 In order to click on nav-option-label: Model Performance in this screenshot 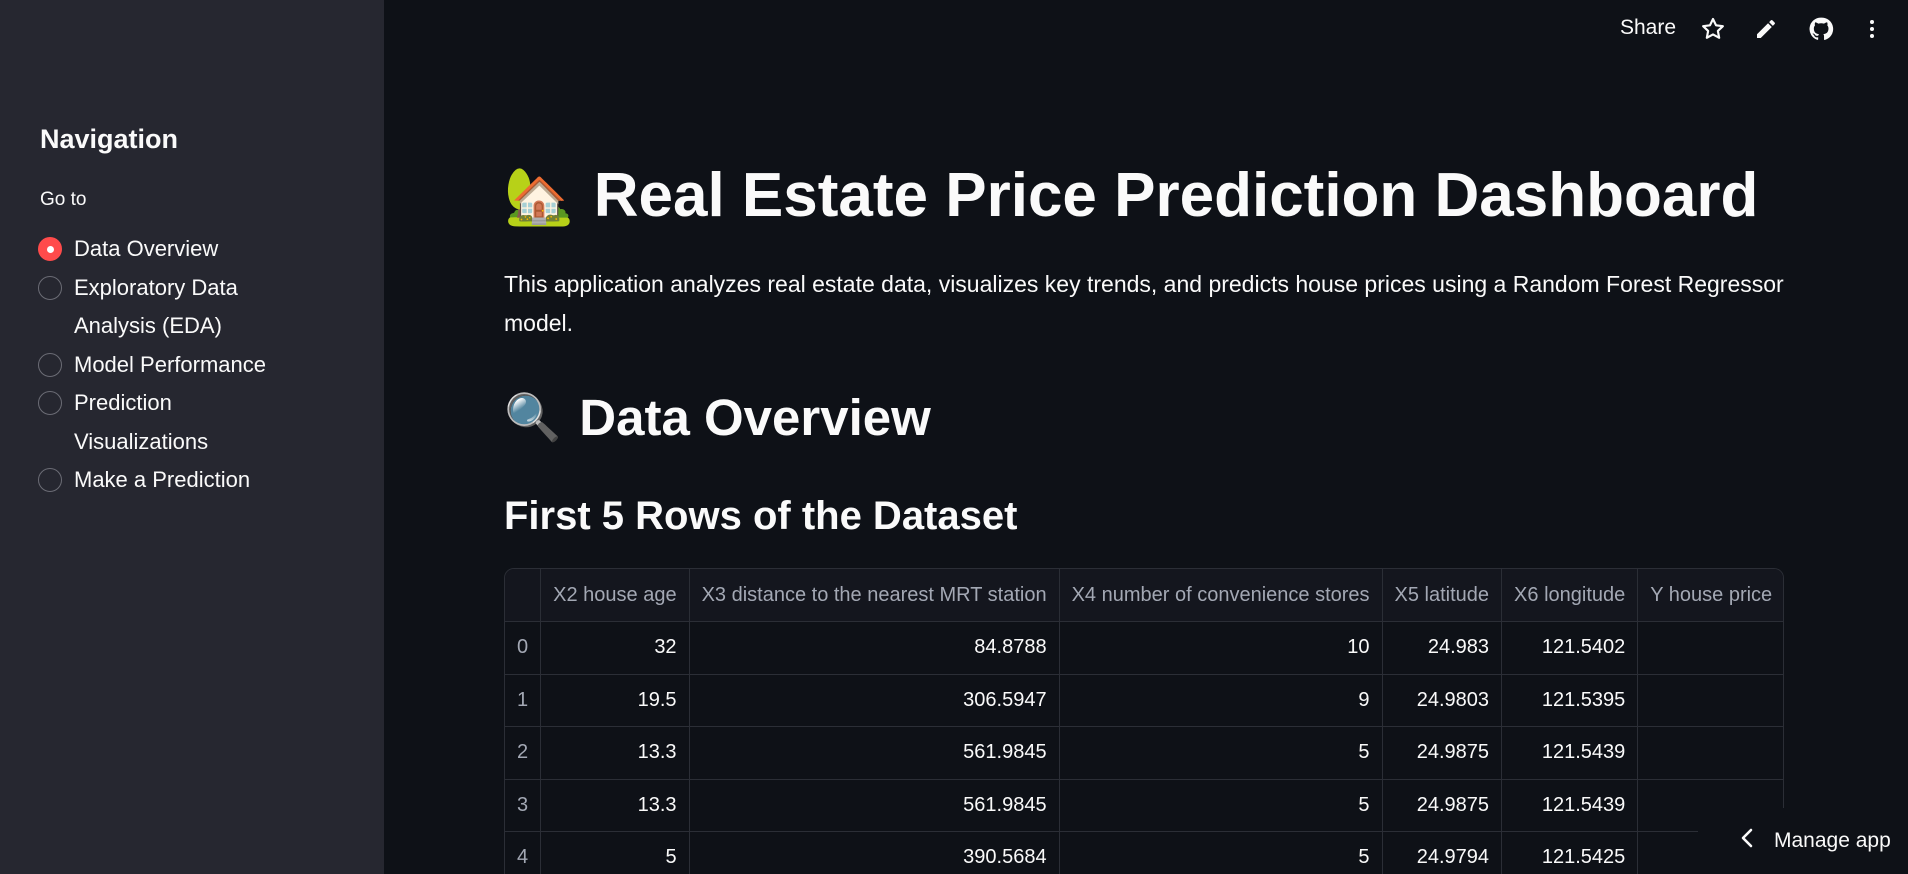, I will do `click(170, 364)`.